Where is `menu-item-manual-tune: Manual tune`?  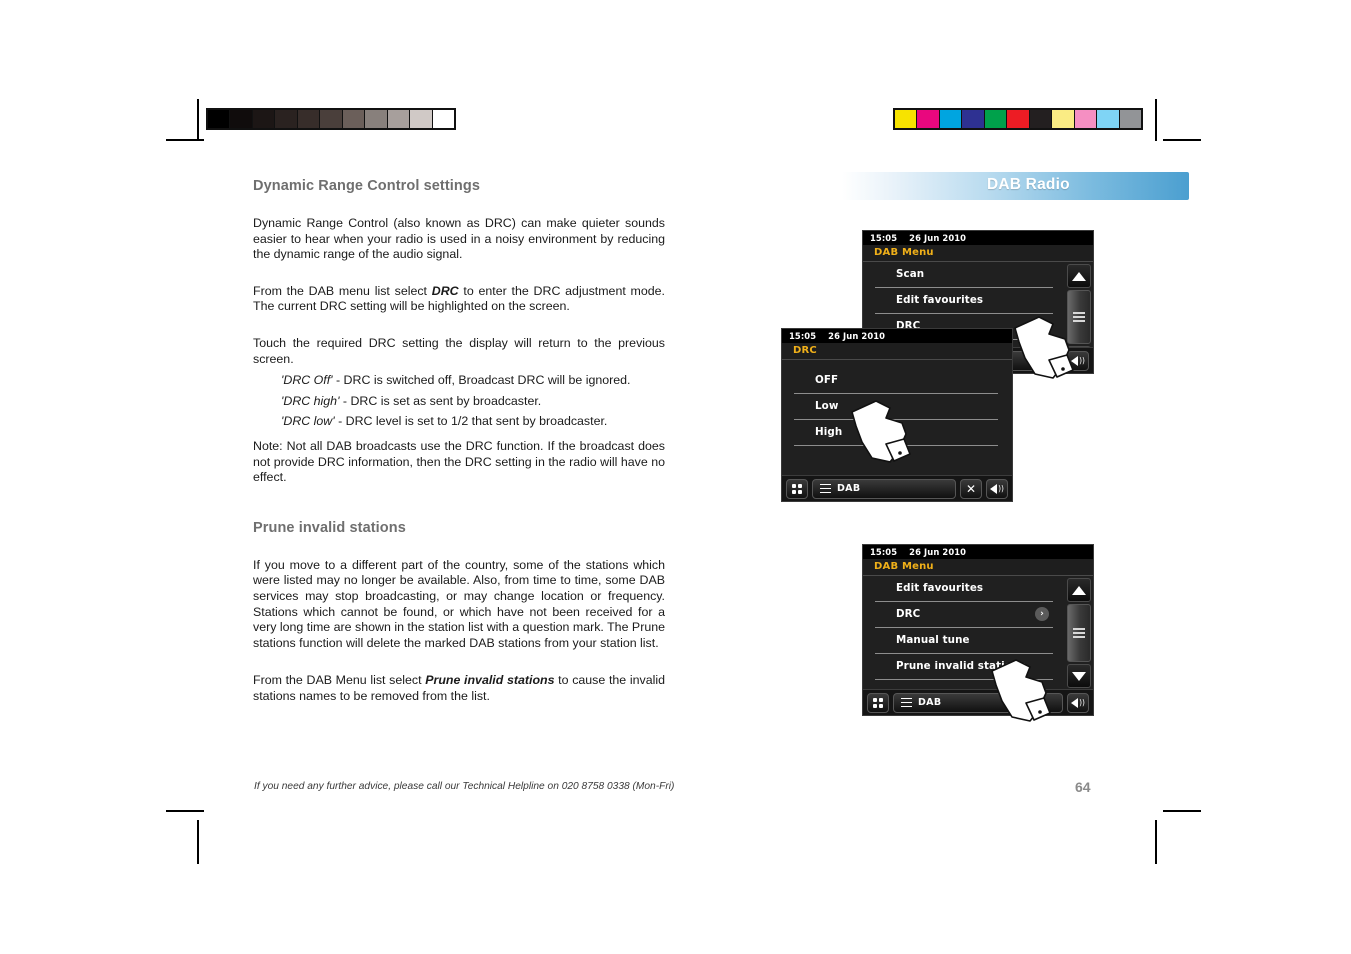 menu-item-manual-tune: Manual tune is located at coordinates (964, 641).